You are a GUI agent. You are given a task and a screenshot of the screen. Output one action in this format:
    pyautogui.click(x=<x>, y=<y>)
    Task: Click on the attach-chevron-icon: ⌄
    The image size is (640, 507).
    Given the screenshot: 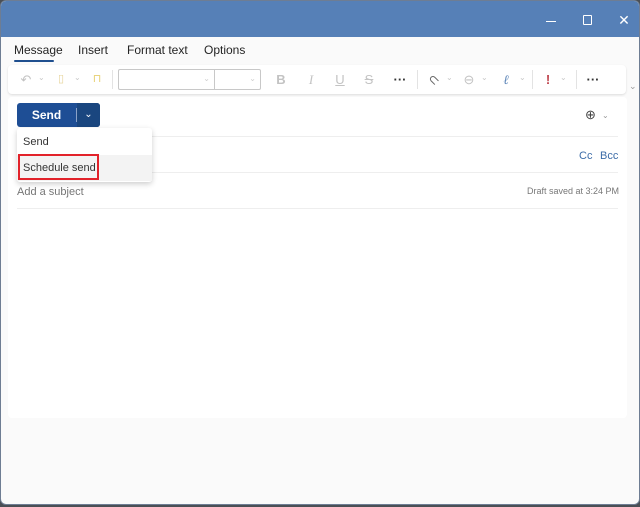 What is the action you would take?
    pyautogui.click(x=449, y=77)
    